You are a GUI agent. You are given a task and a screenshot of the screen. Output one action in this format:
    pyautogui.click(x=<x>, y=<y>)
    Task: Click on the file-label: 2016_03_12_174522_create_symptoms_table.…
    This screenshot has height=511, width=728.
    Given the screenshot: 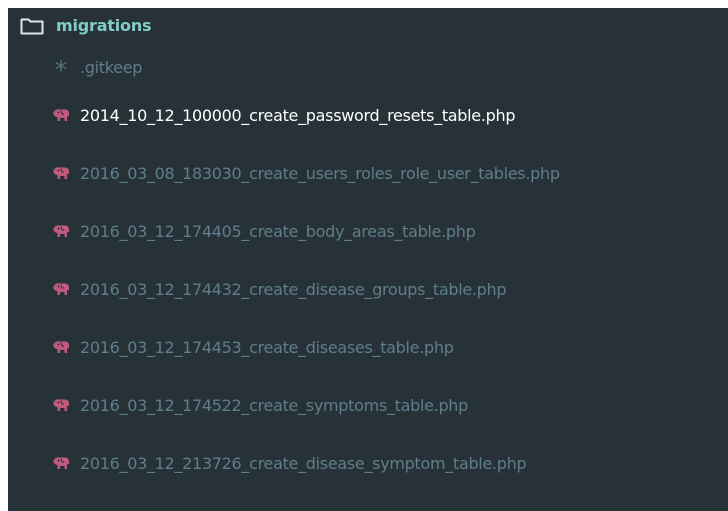 What is the action you would take?
    pyautogui.click(x=274, y=405)
    